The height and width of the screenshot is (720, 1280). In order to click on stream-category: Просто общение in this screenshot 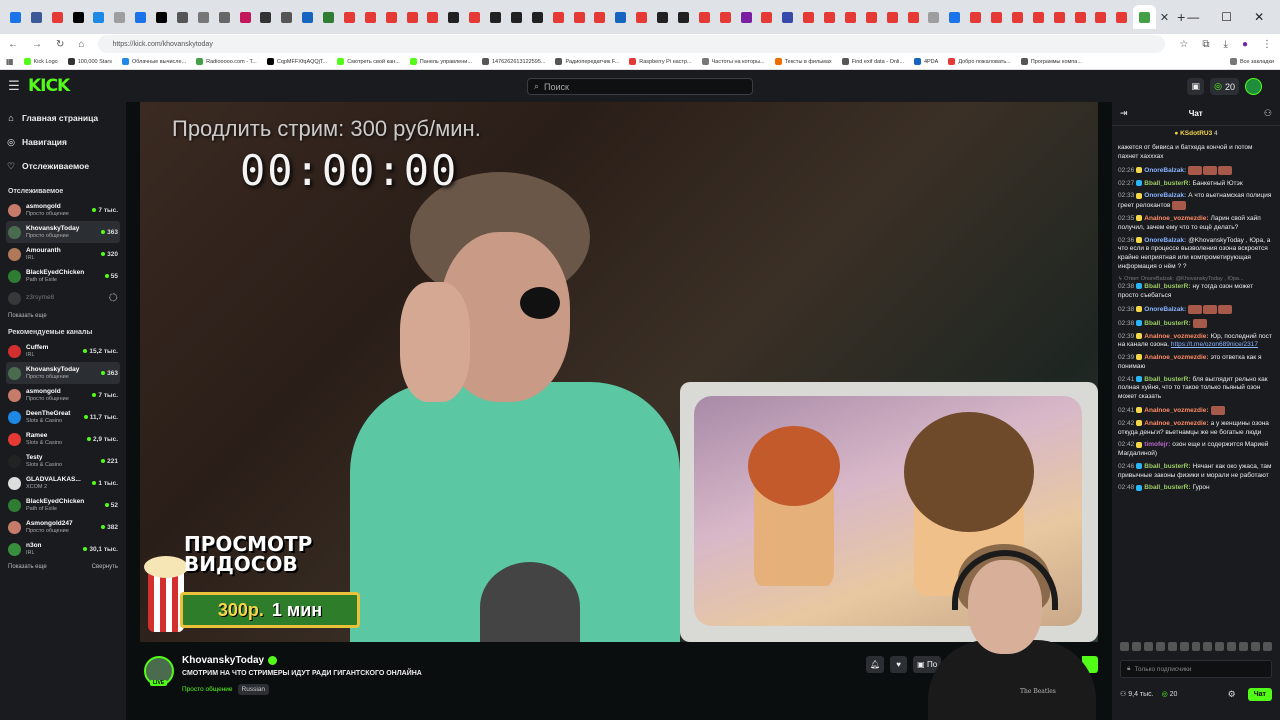, I will do `click(207, 689)`.